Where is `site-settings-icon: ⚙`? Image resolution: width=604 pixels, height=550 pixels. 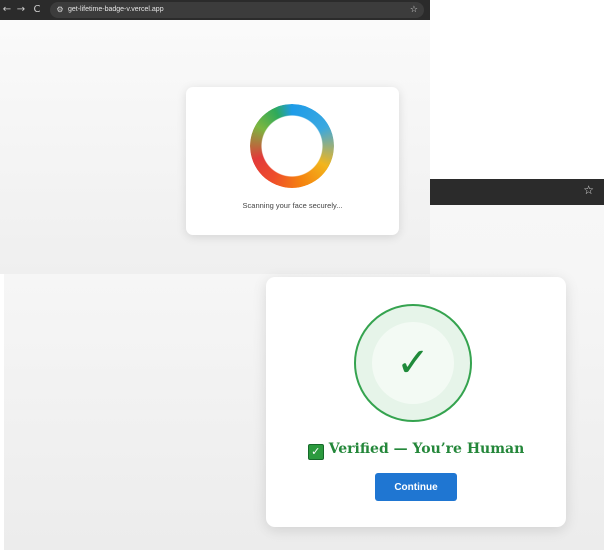
site-settings-icon: ⚙ is located at coordinates (60, 10).